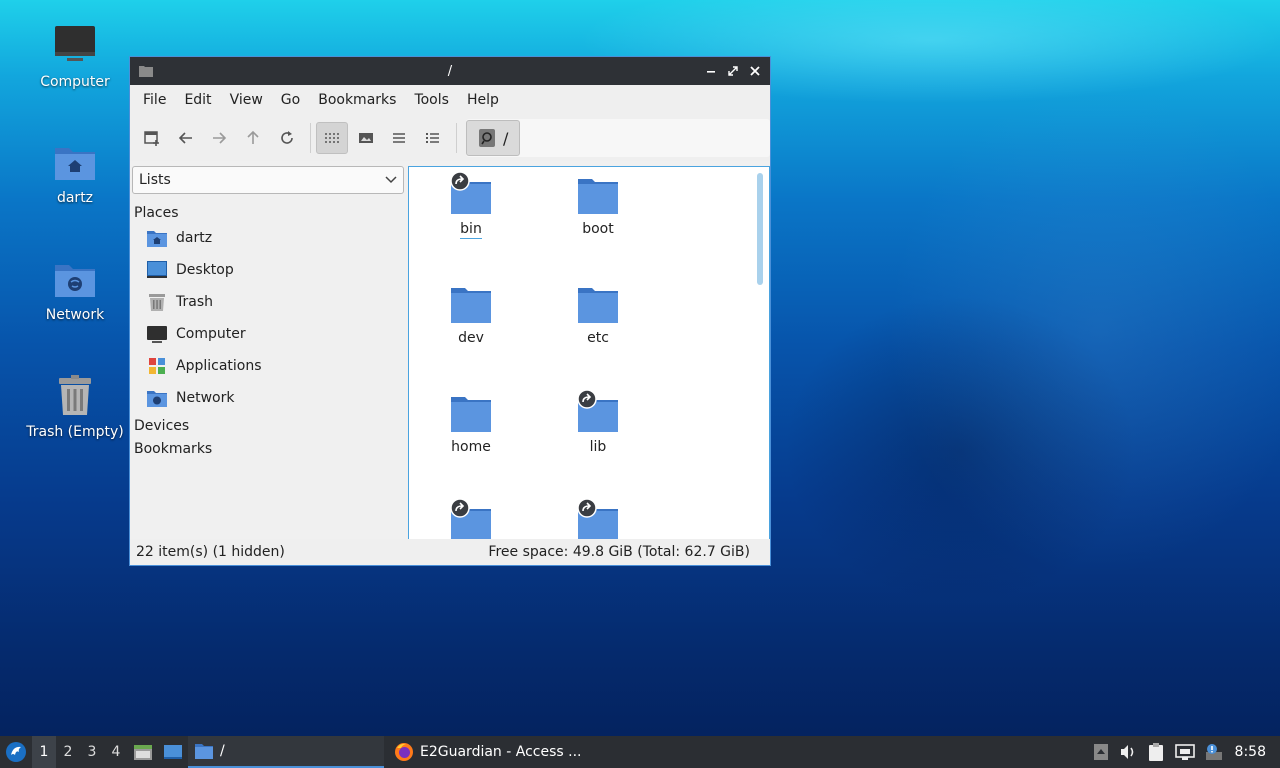  Describe the element at coordinates (493, 138) in the screenshot. I see `path-button-root: /` at that location.